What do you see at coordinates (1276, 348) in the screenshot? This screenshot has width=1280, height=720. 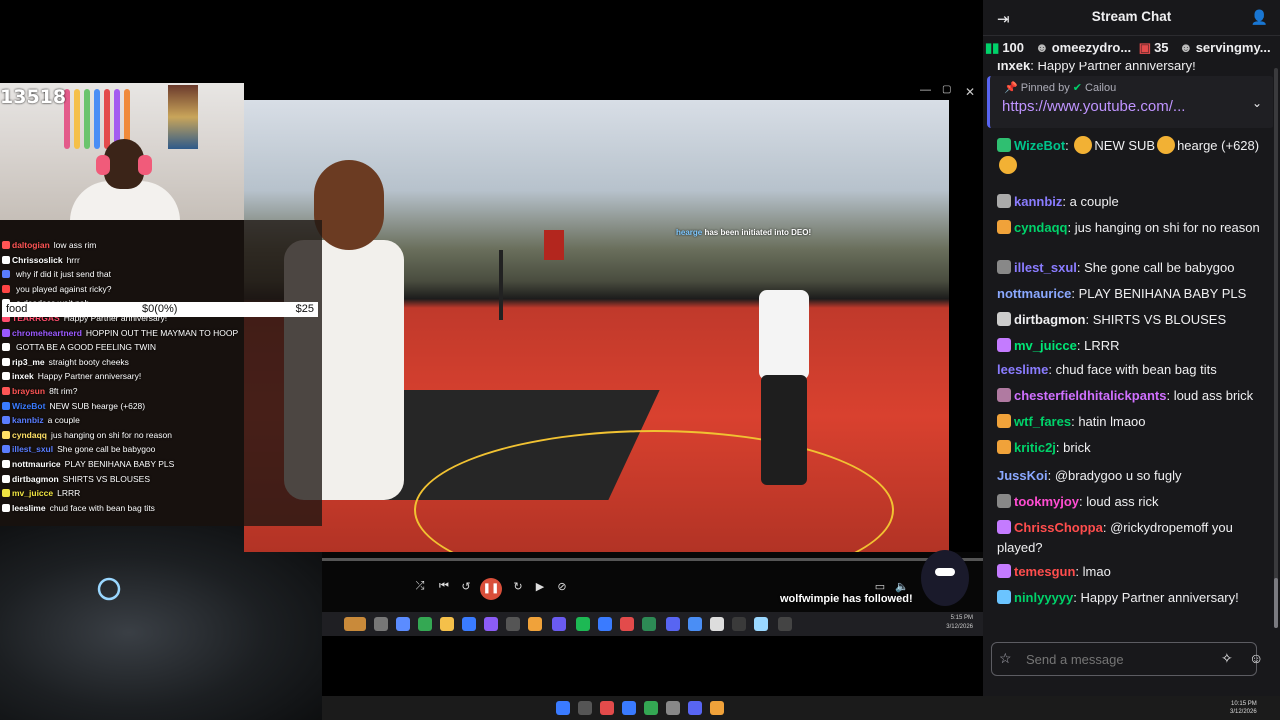 I see `chat-scrollbar` at bounding box center [1276, 348].